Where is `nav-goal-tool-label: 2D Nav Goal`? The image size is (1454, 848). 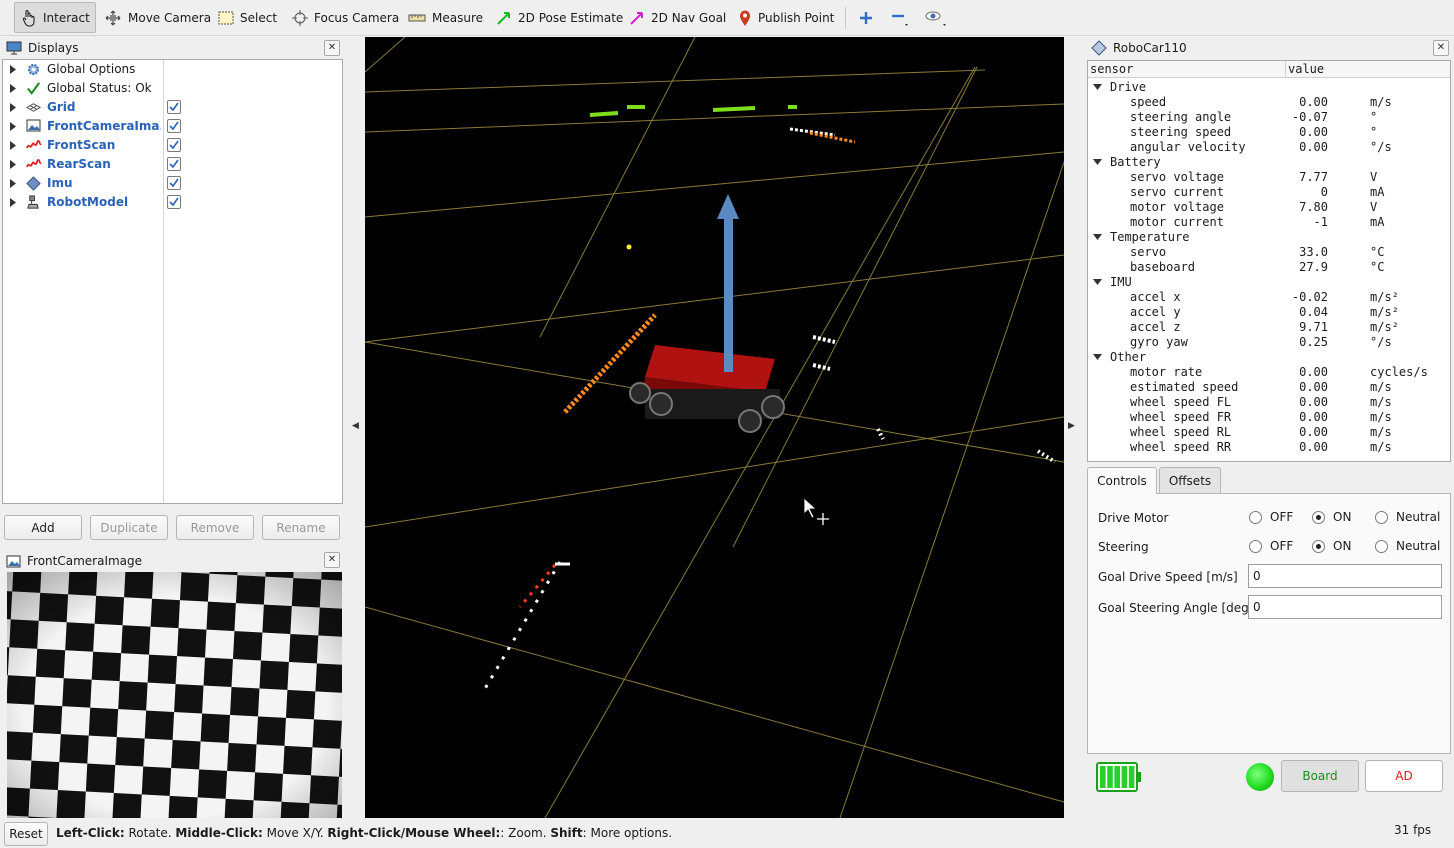
nav-goal-tool-label: 2D Nav Goal is located at coordinates (689, 17).